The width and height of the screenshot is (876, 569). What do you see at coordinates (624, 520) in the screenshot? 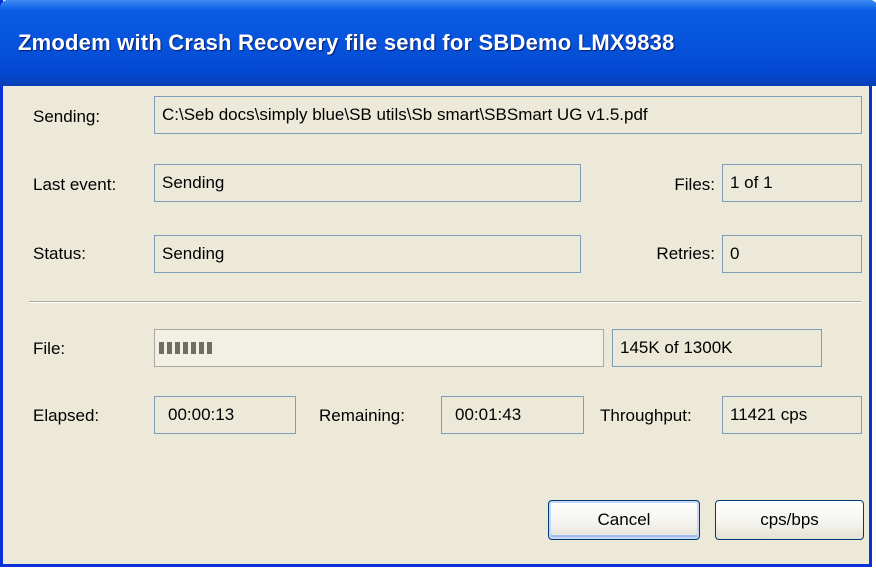
I see `cancel-button: Cancel` at bounding box center [624, 520].